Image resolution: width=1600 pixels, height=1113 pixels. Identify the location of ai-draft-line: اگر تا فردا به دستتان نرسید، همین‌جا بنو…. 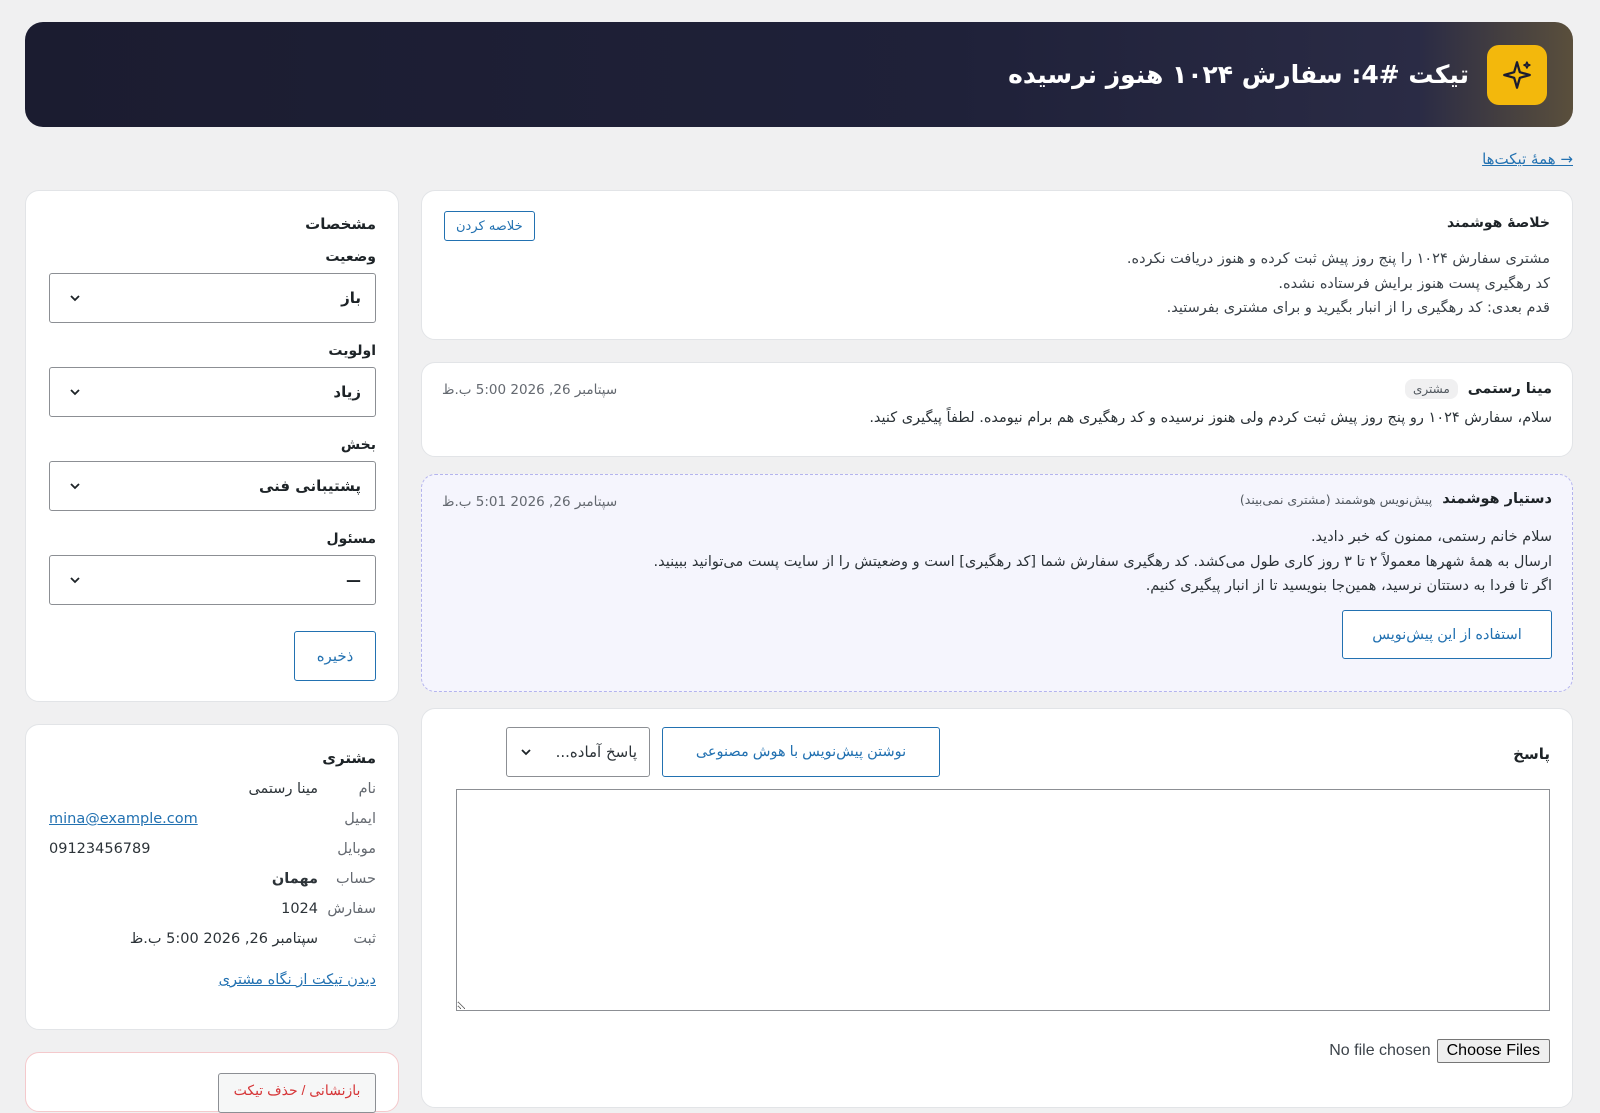
(1348, 586).